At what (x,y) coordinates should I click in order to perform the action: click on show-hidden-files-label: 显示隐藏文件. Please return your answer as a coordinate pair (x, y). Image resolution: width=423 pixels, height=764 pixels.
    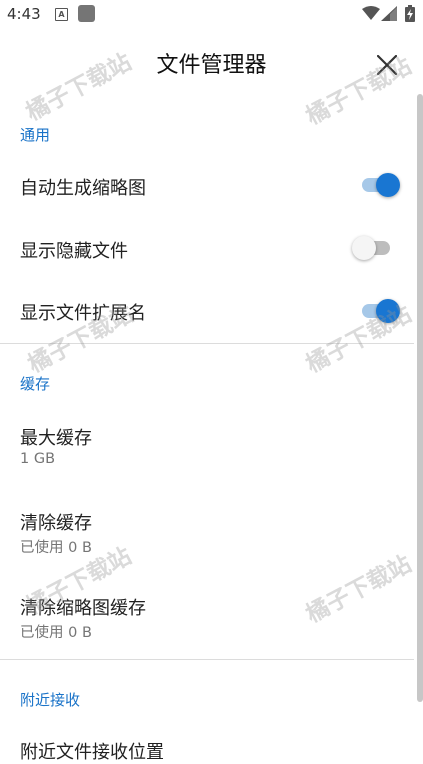
    Looking at the image, I should click on (74, 251).